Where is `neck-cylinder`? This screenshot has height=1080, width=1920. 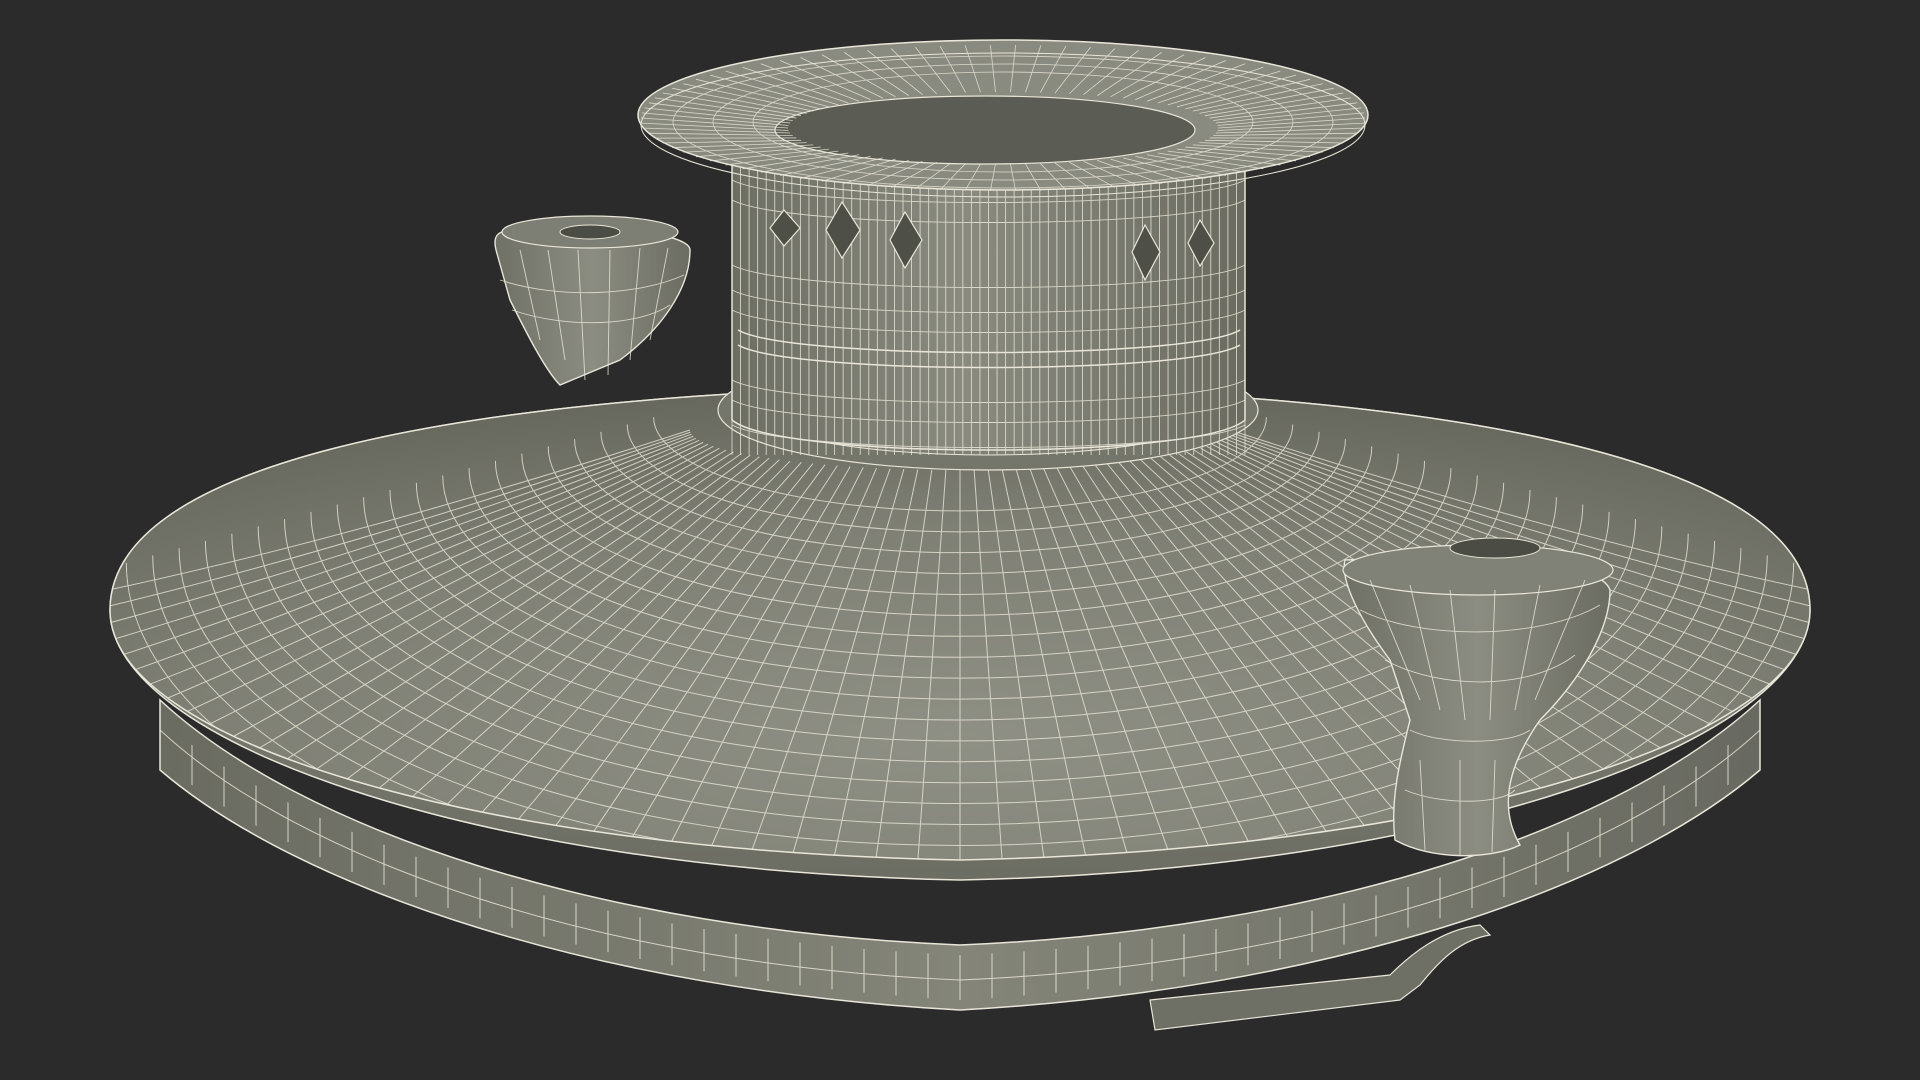 neck-cylinder is located at coordinates (988, 307).